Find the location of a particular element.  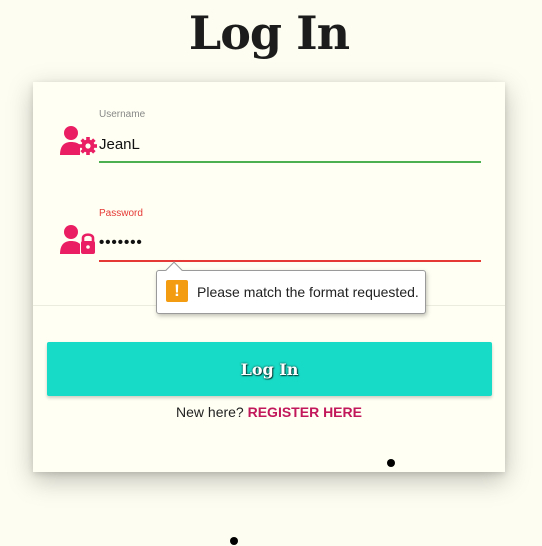

validation-tooltip: ! Please match the format requested. is located at coordinates (291, 287).